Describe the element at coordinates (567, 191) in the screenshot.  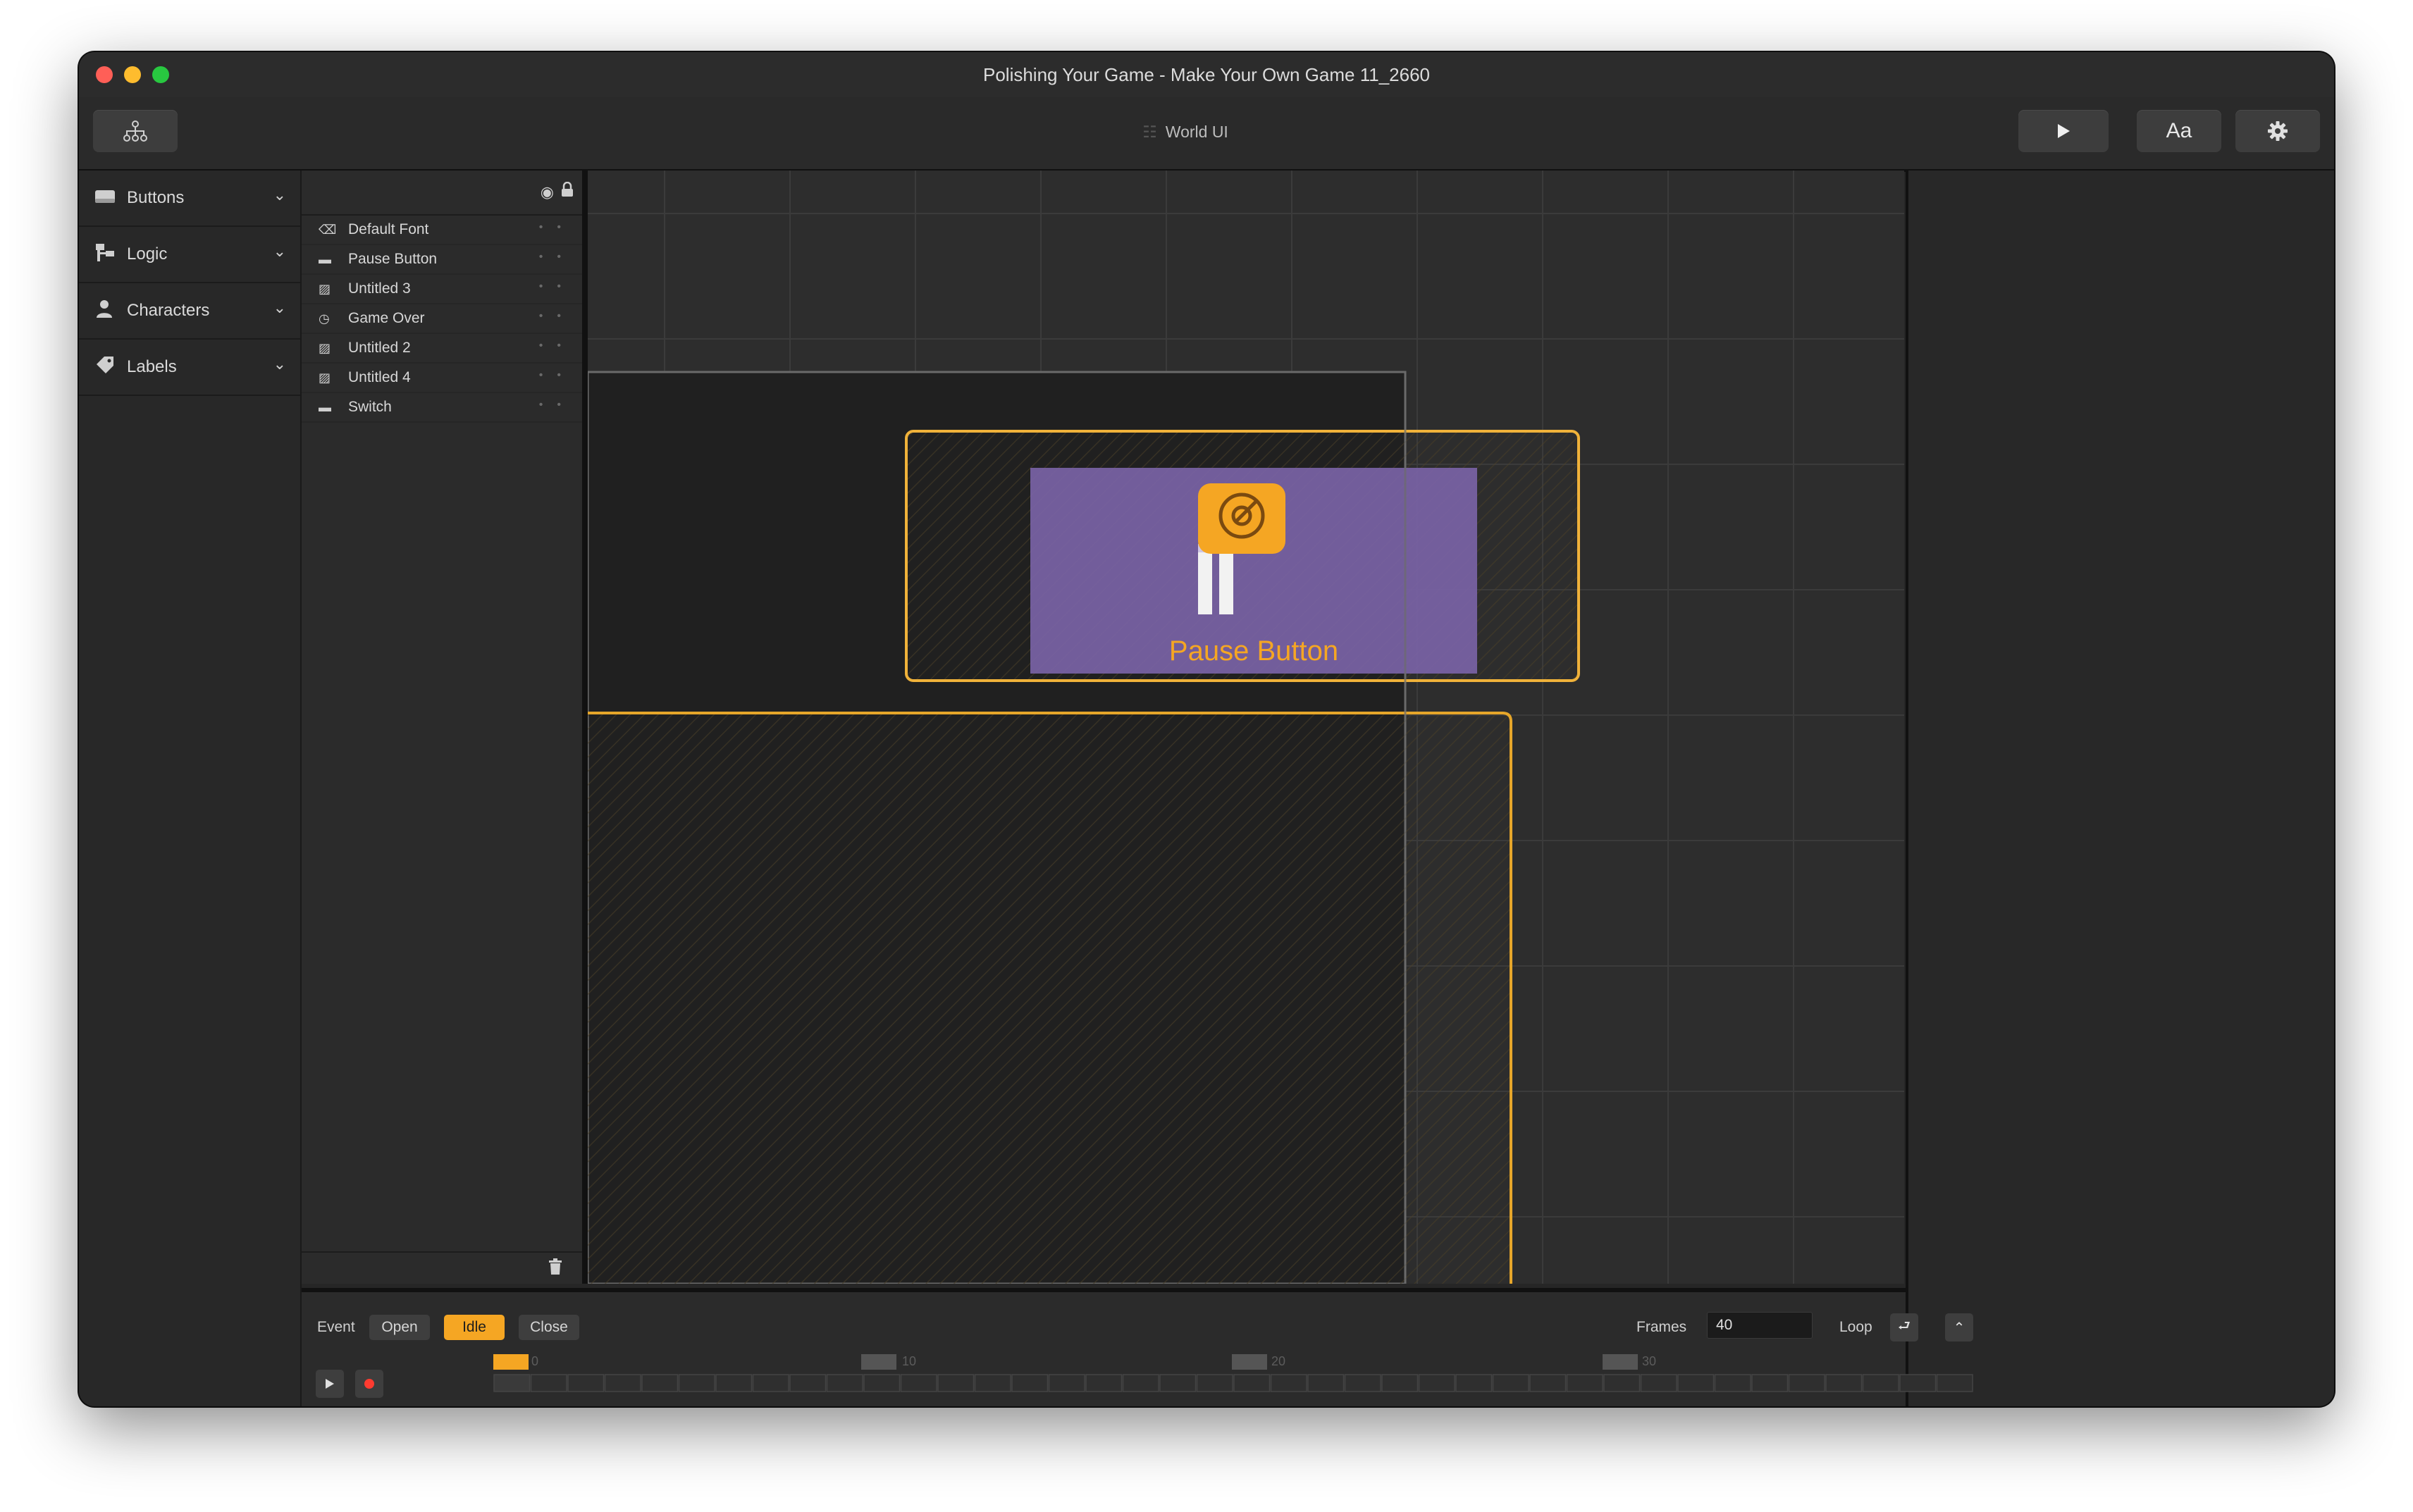
I see `lock-icon` at that location.